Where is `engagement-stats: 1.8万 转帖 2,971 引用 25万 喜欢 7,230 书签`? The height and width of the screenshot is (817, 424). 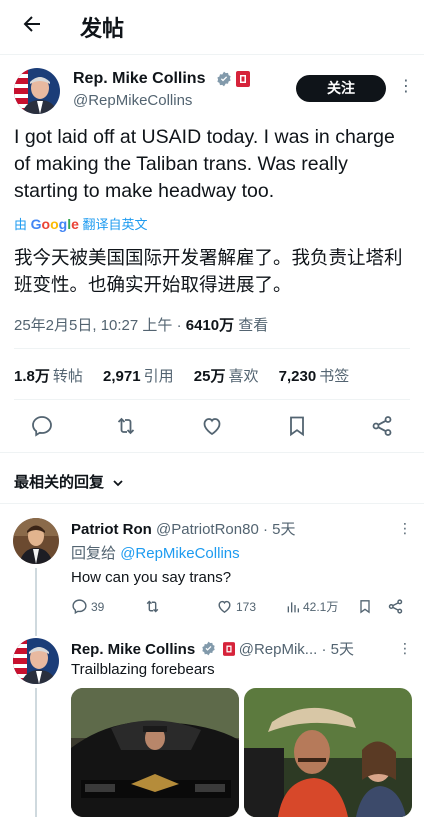 engagement-stats: 1.8万 转帖 2,971 引用 25万 喜欢 7,230 书签 is located at coordinates (189, 375).